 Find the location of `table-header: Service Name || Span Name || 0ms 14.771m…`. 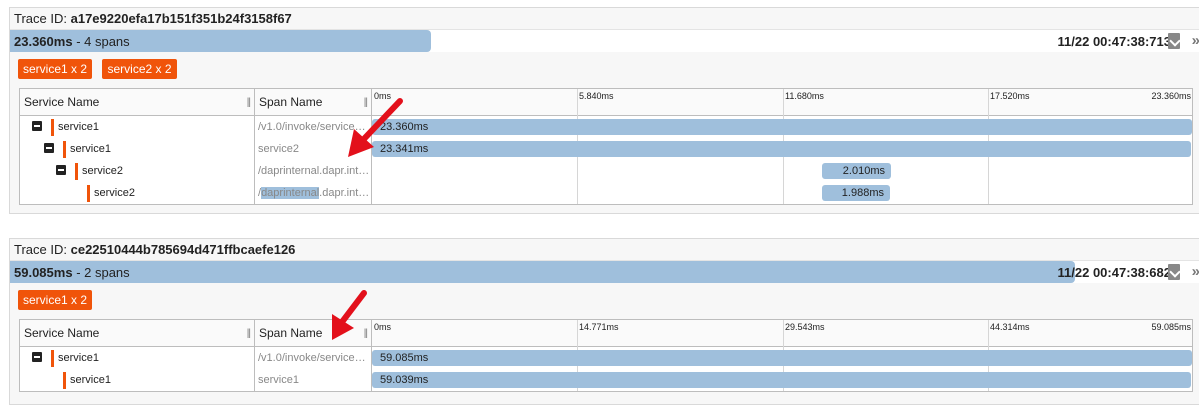

table-header: Service Name || Span Name || 0ms 14.771m… is located at coordinates (606, 333).